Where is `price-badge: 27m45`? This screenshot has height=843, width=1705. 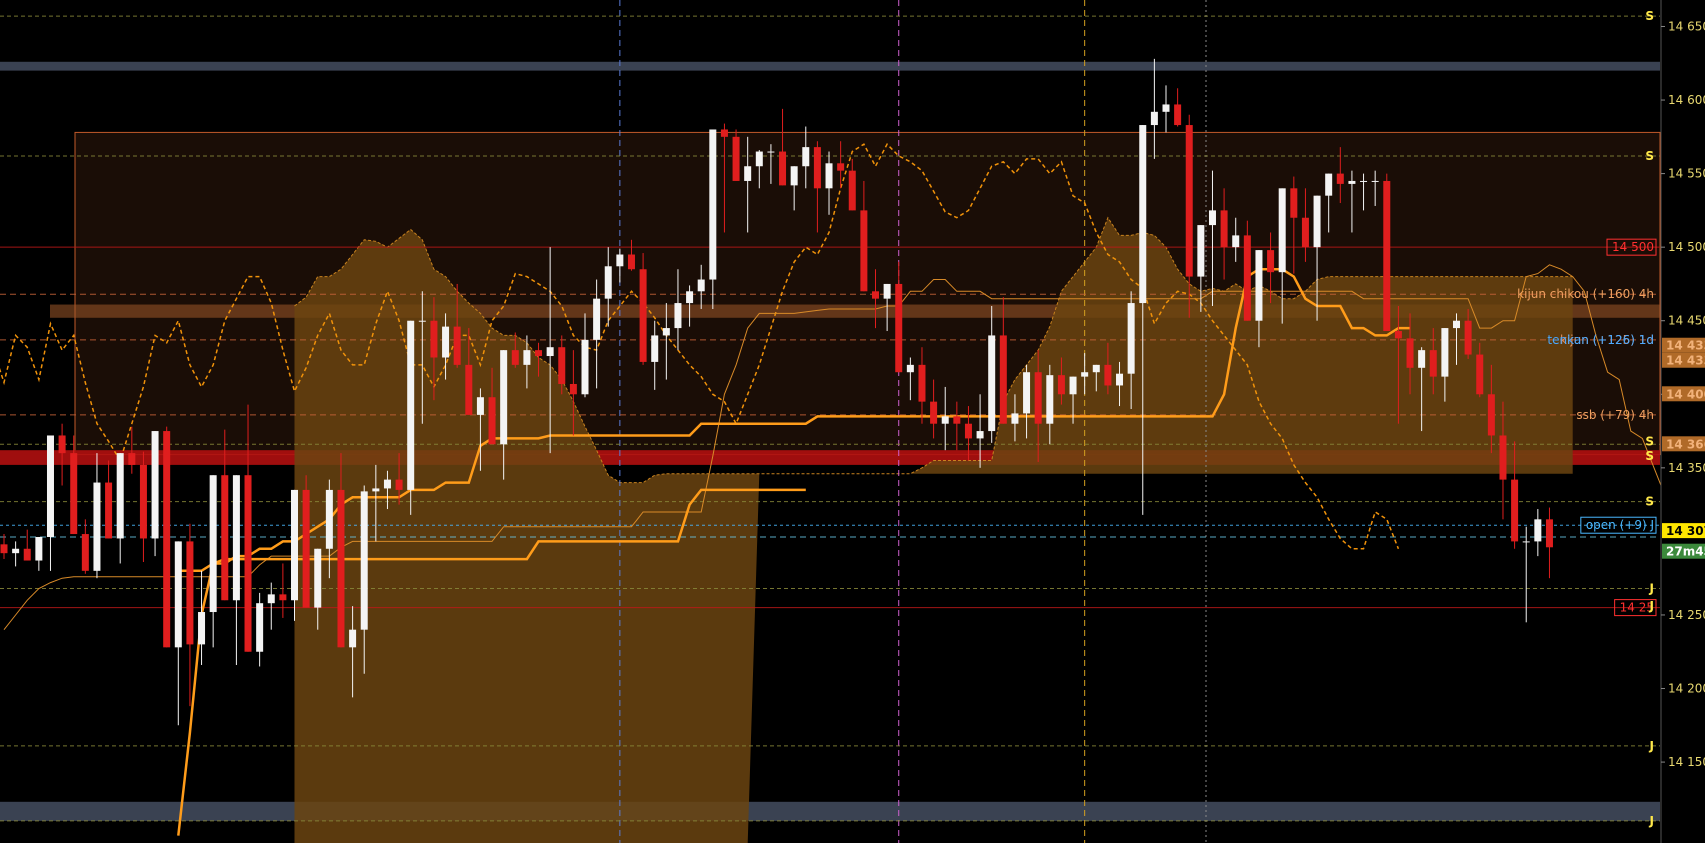
price-badge: 27m45 is located at coordinates (1683, 551).